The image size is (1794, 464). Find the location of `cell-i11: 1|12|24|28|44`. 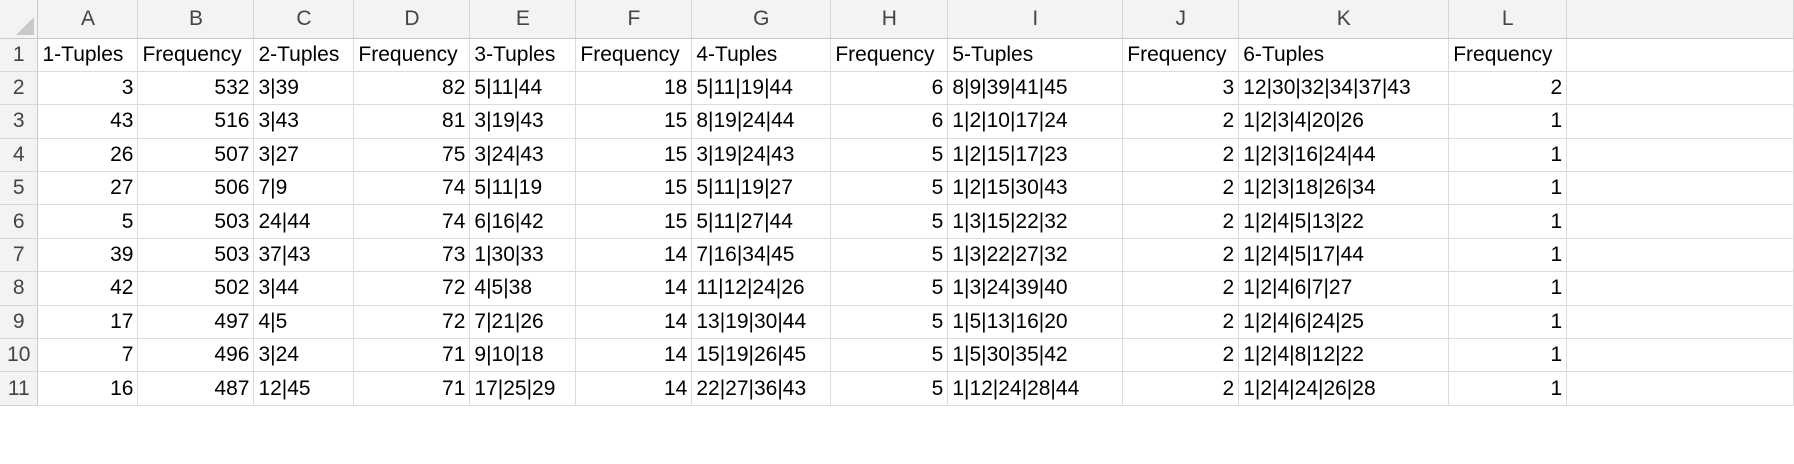

cell-i11: 1|12|24|28|44 is located at coordinates (1035, 388).